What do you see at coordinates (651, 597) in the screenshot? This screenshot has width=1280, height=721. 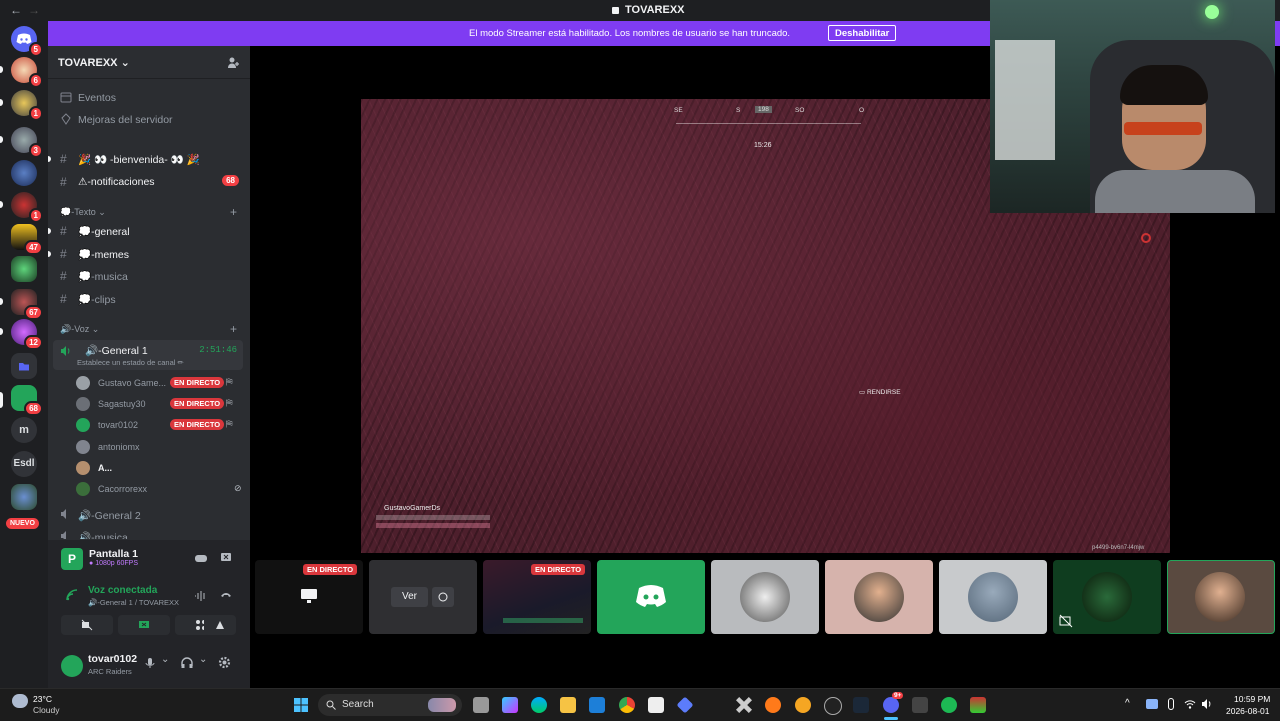 I see `participant-tile-discord` at bounding box center [651, 597].